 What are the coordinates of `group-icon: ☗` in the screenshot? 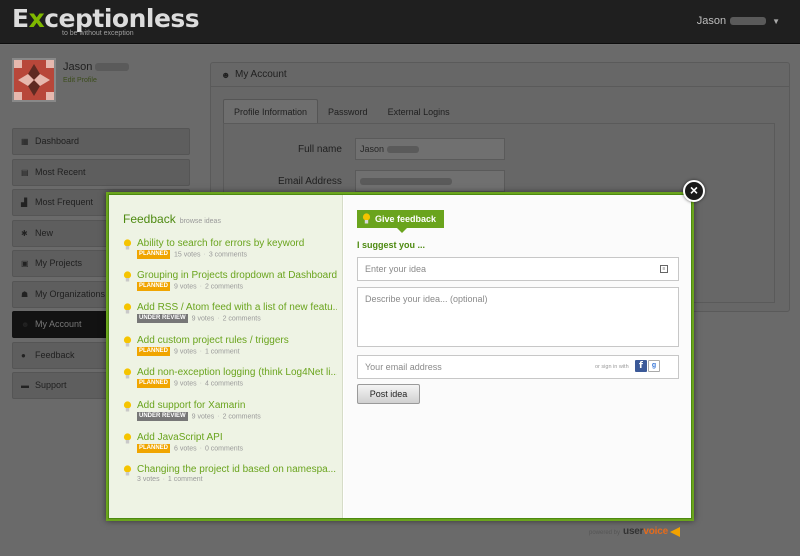 It's located at (25, 294).